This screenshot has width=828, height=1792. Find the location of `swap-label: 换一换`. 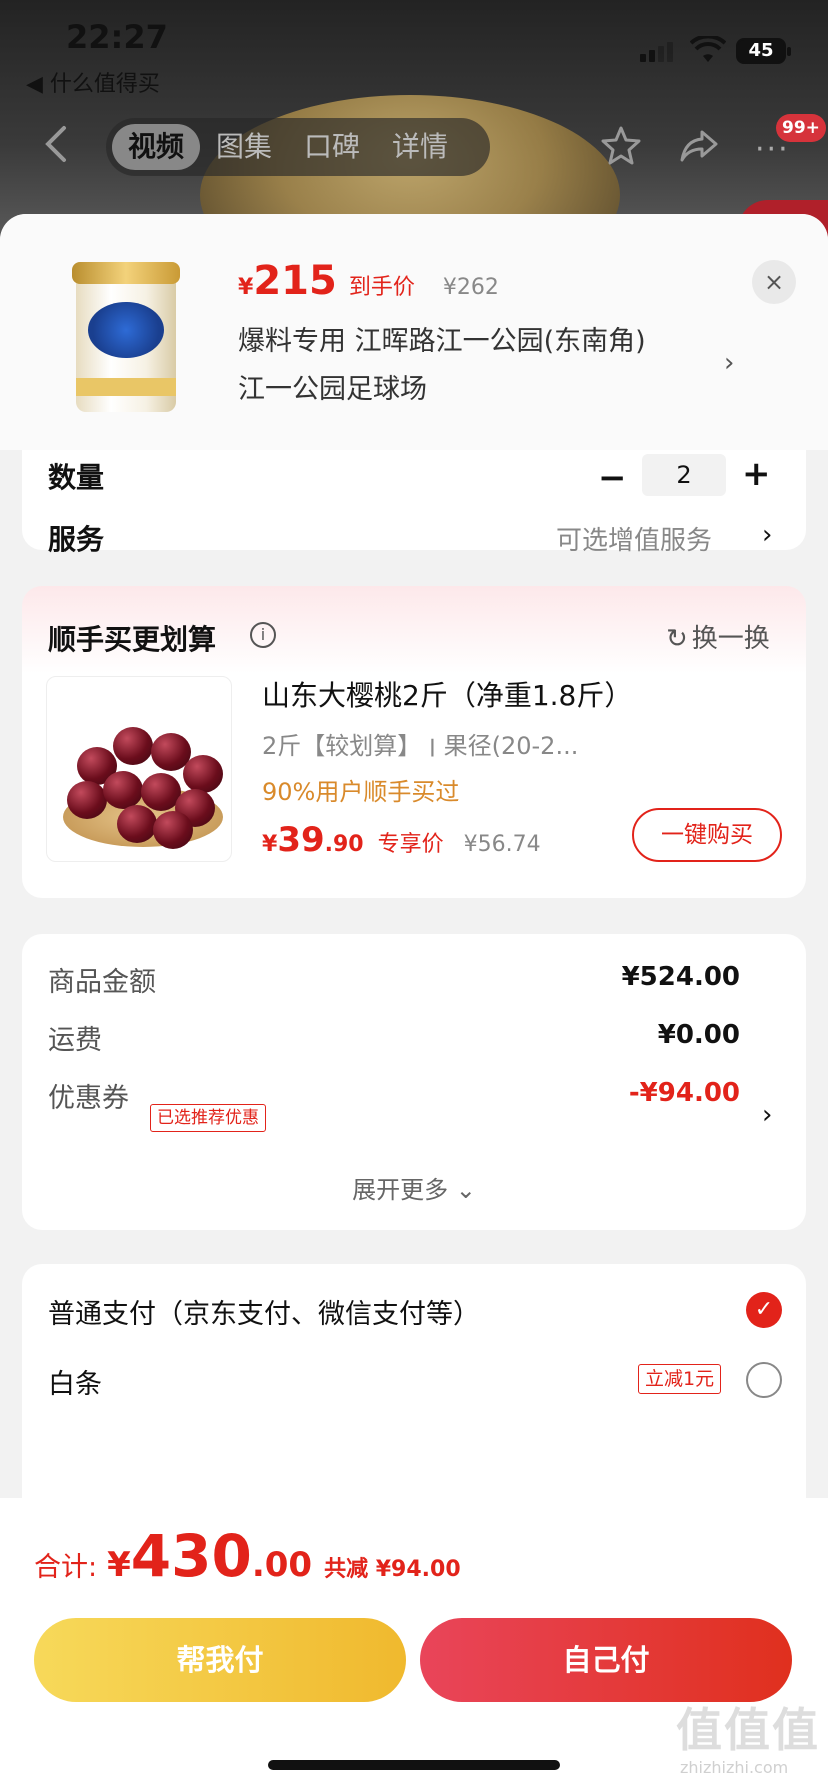

swap-label: 换一换 is located at coordinates (730, 639).